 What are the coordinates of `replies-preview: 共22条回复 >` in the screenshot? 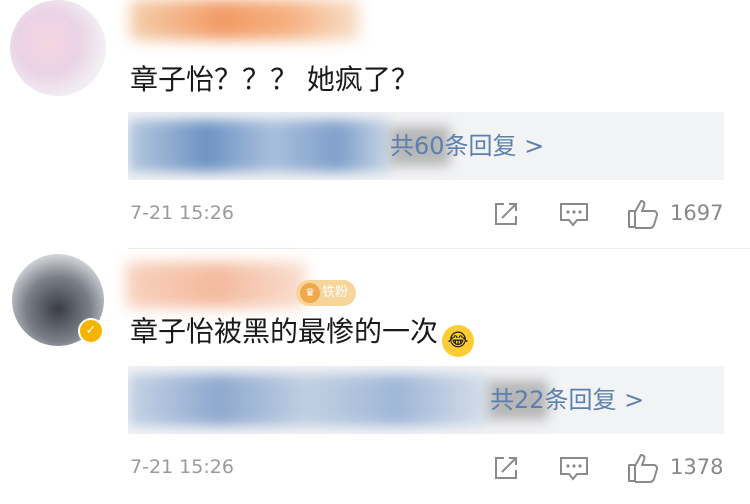 It's located at (426, 400).